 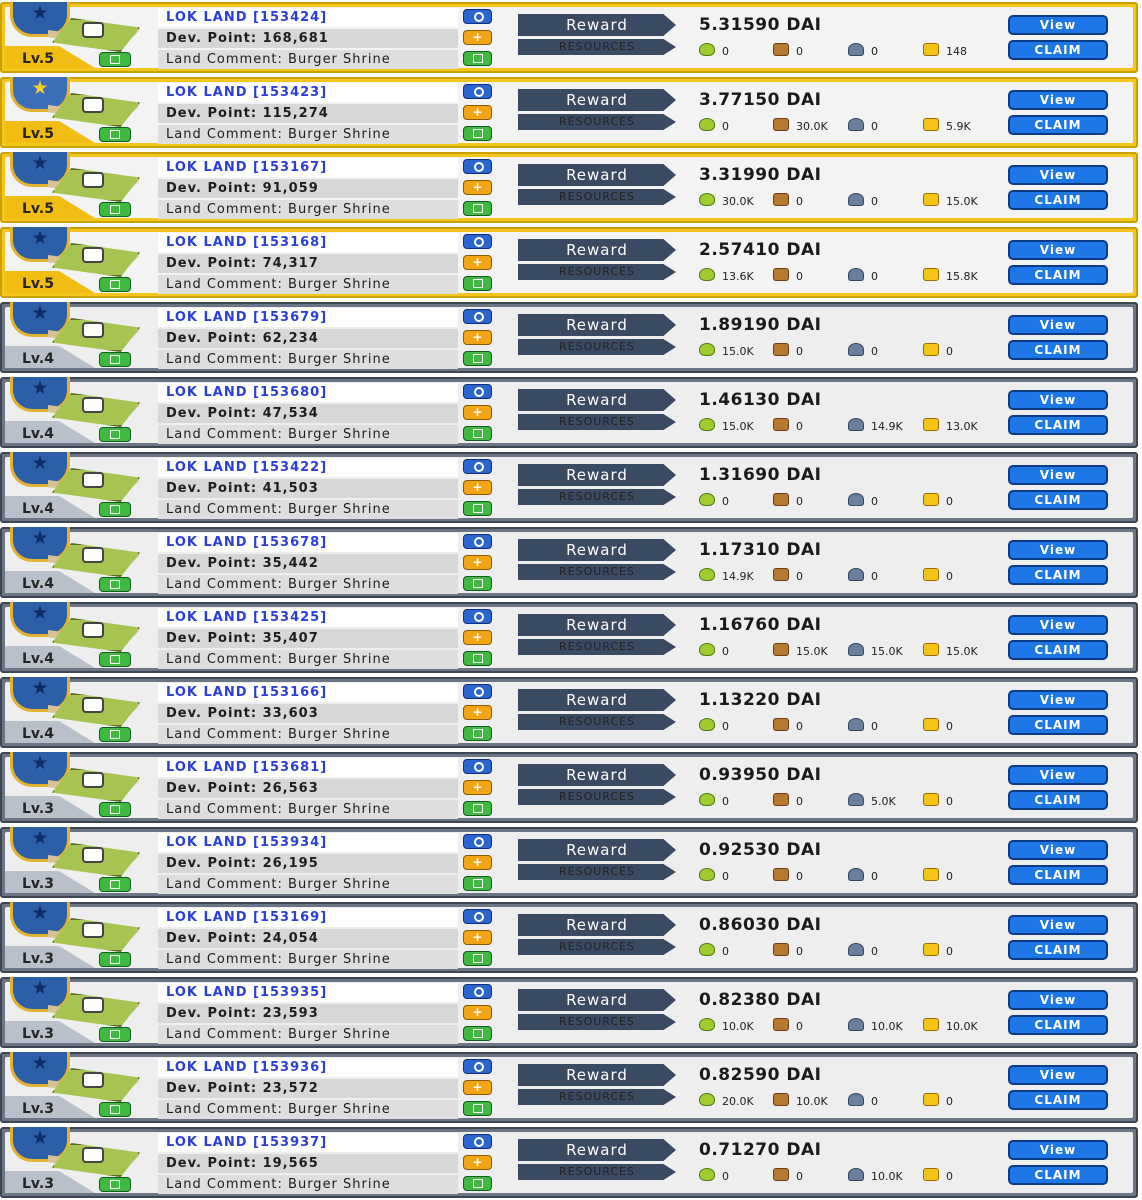 I want to click on land-name-link: LOK LAND [153424], so click(x=308, y=17).